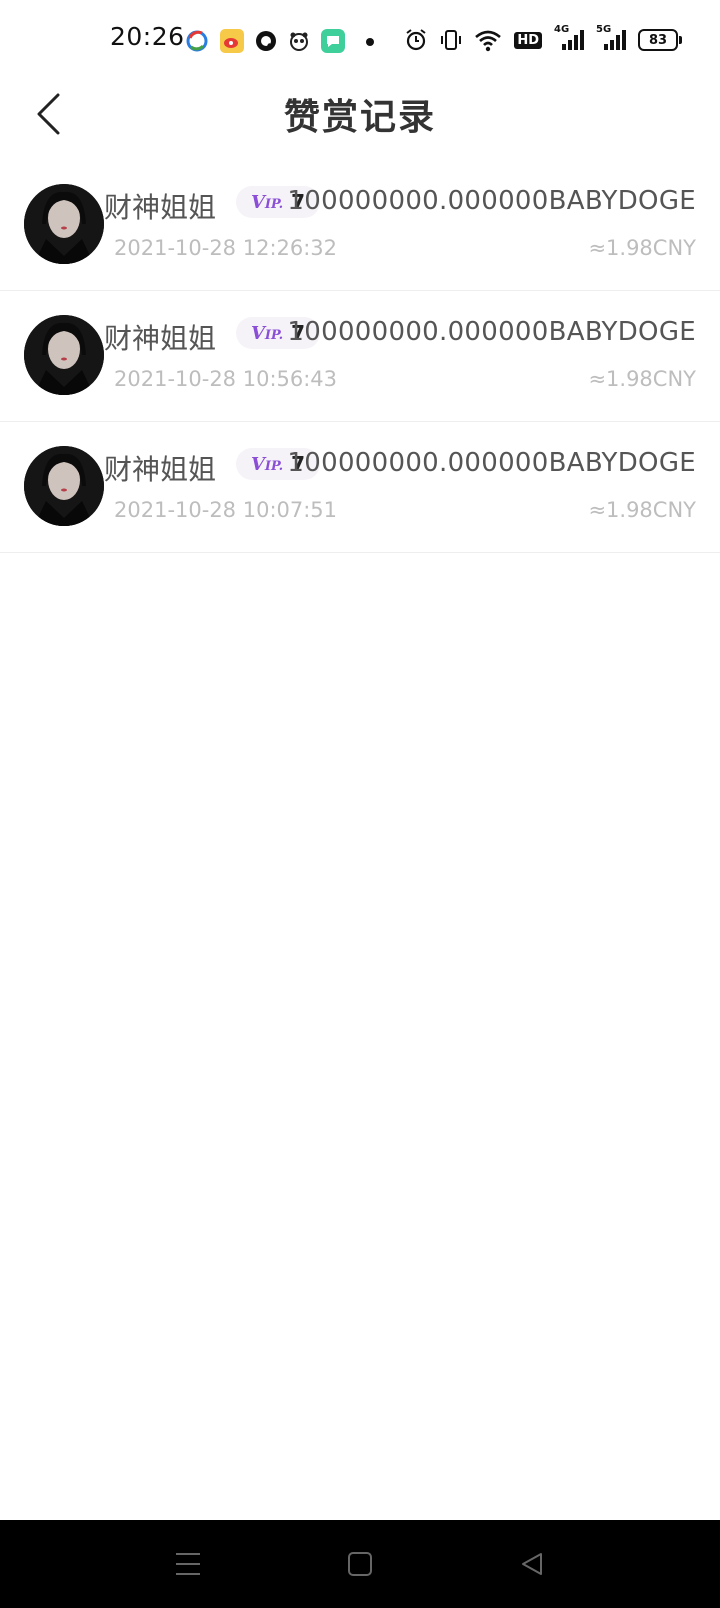 This screenshot has height=1608, width=720. I want to click on more-notifications-dot-icon, so click(370, 42).